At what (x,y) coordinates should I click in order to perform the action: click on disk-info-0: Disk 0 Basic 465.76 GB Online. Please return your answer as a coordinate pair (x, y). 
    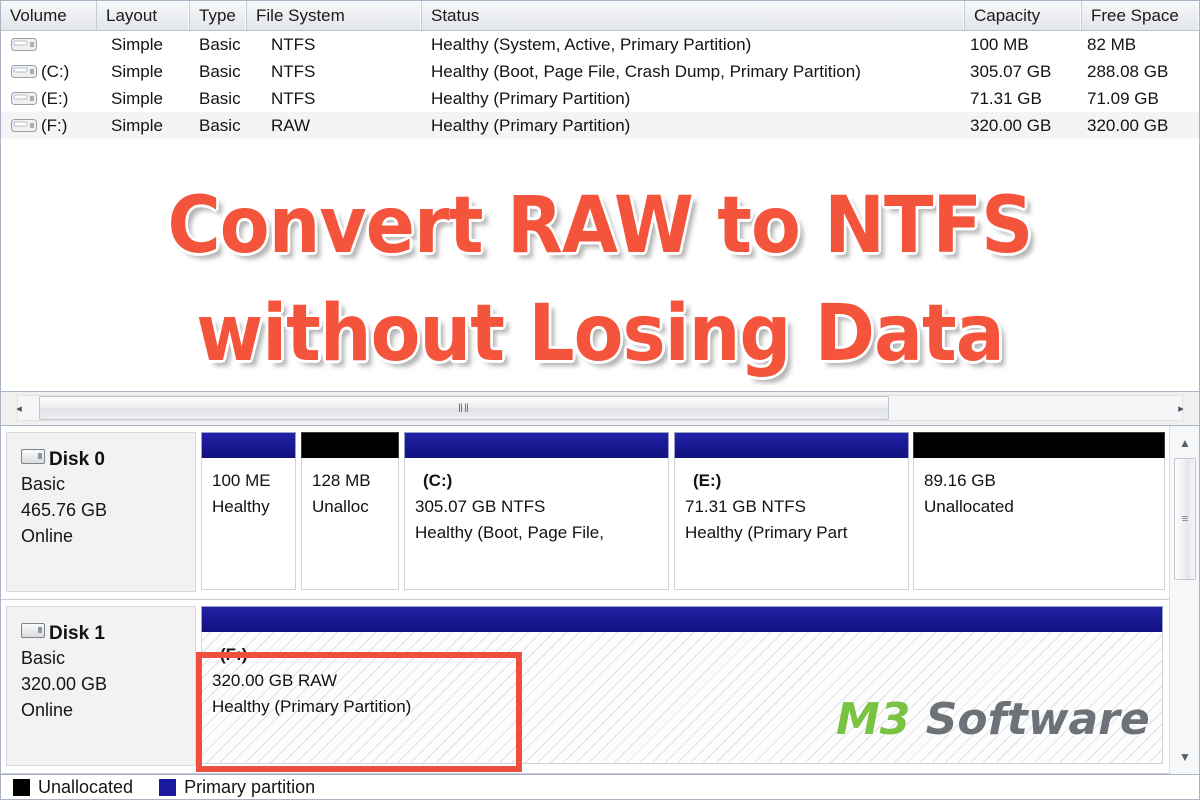
    Looking at the image, I should click on (101, 512).